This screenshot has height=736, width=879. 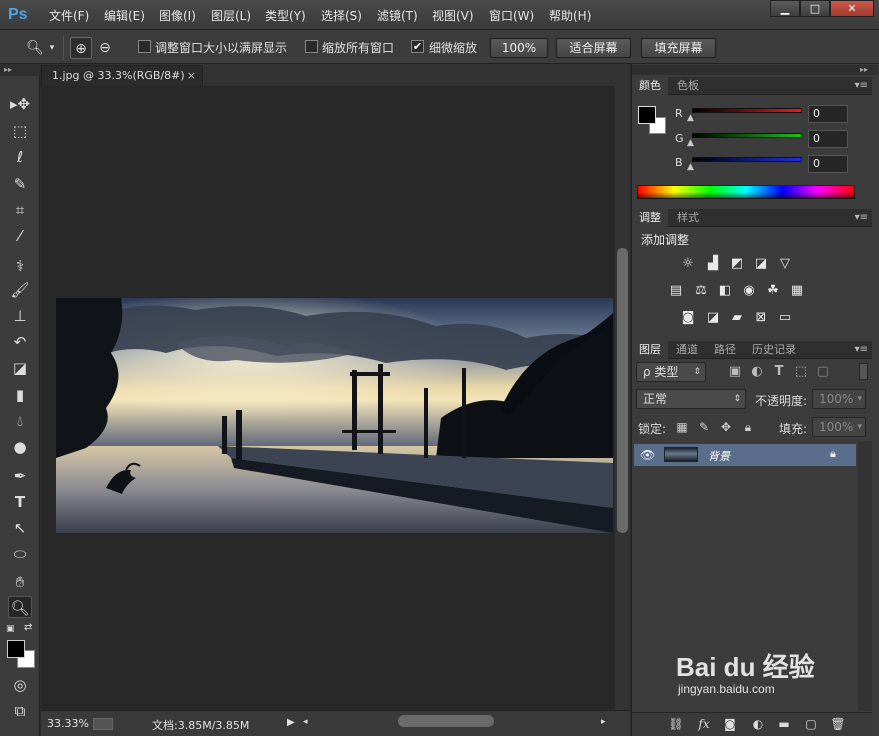 I want to click on path-select-tool-icon: ↖, so click(x=20, y=528).